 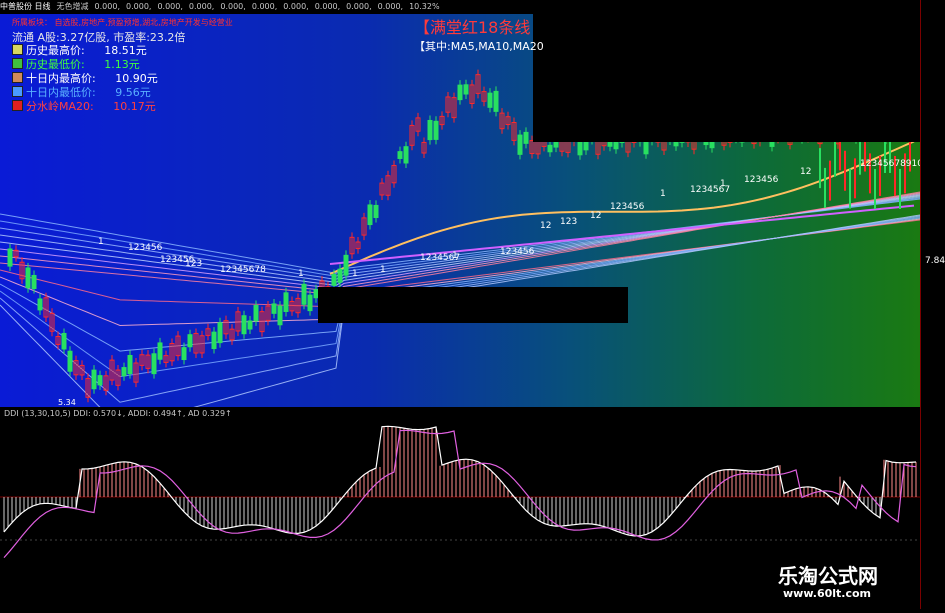 I want to click on legend-row: 十日内最低价: 9.56元, so click(x=85, y=93).